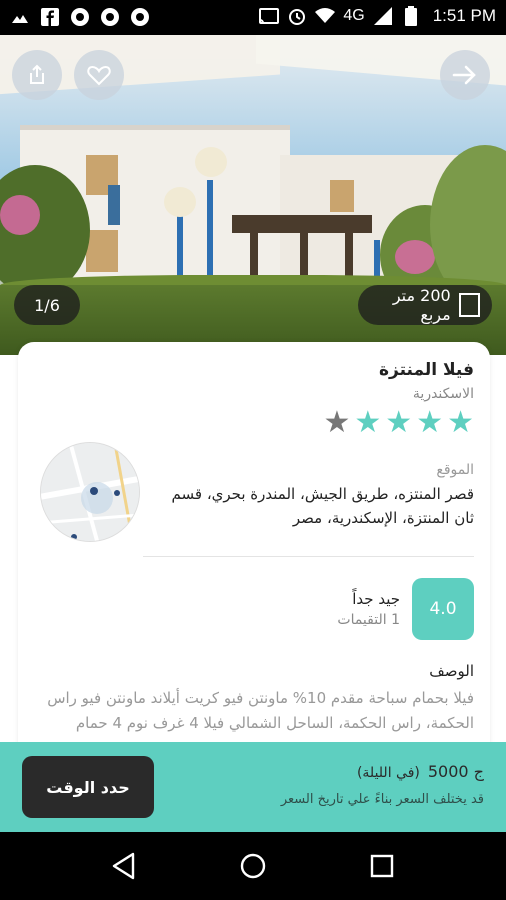 Image resolution: width=506 pixels, height=900 pixels. What do you see at coordinates (368, 620) in the screenshot?
I see `review-count: 1 التقيمات` at bounding box center [368, 620].